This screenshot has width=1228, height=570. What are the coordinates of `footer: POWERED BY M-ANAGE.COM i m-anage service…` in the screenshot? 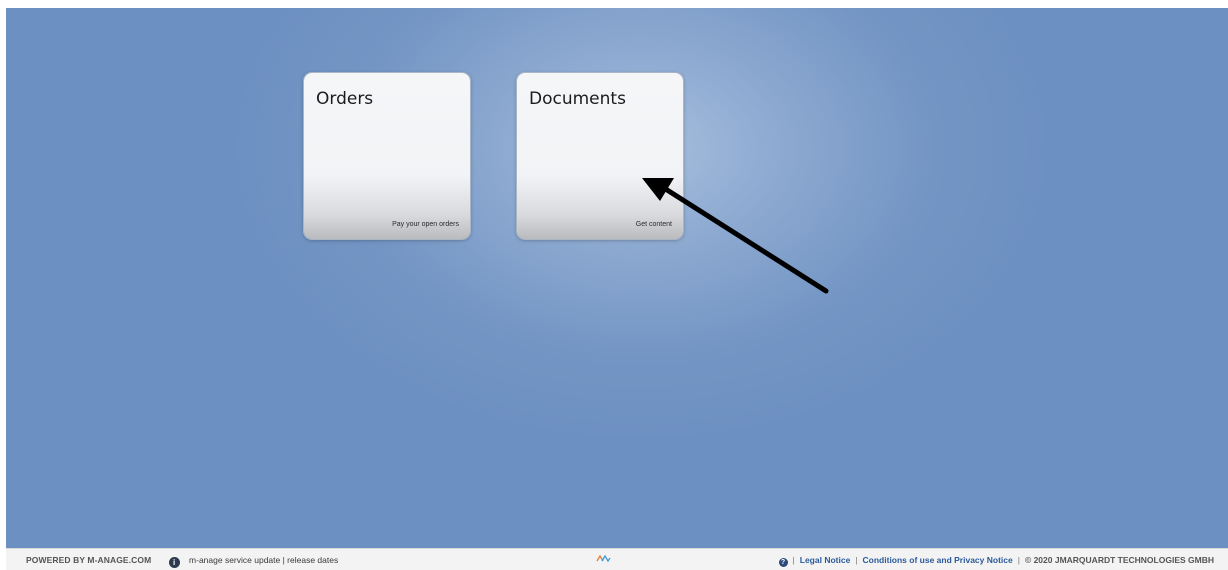 It's located at (617, 559).